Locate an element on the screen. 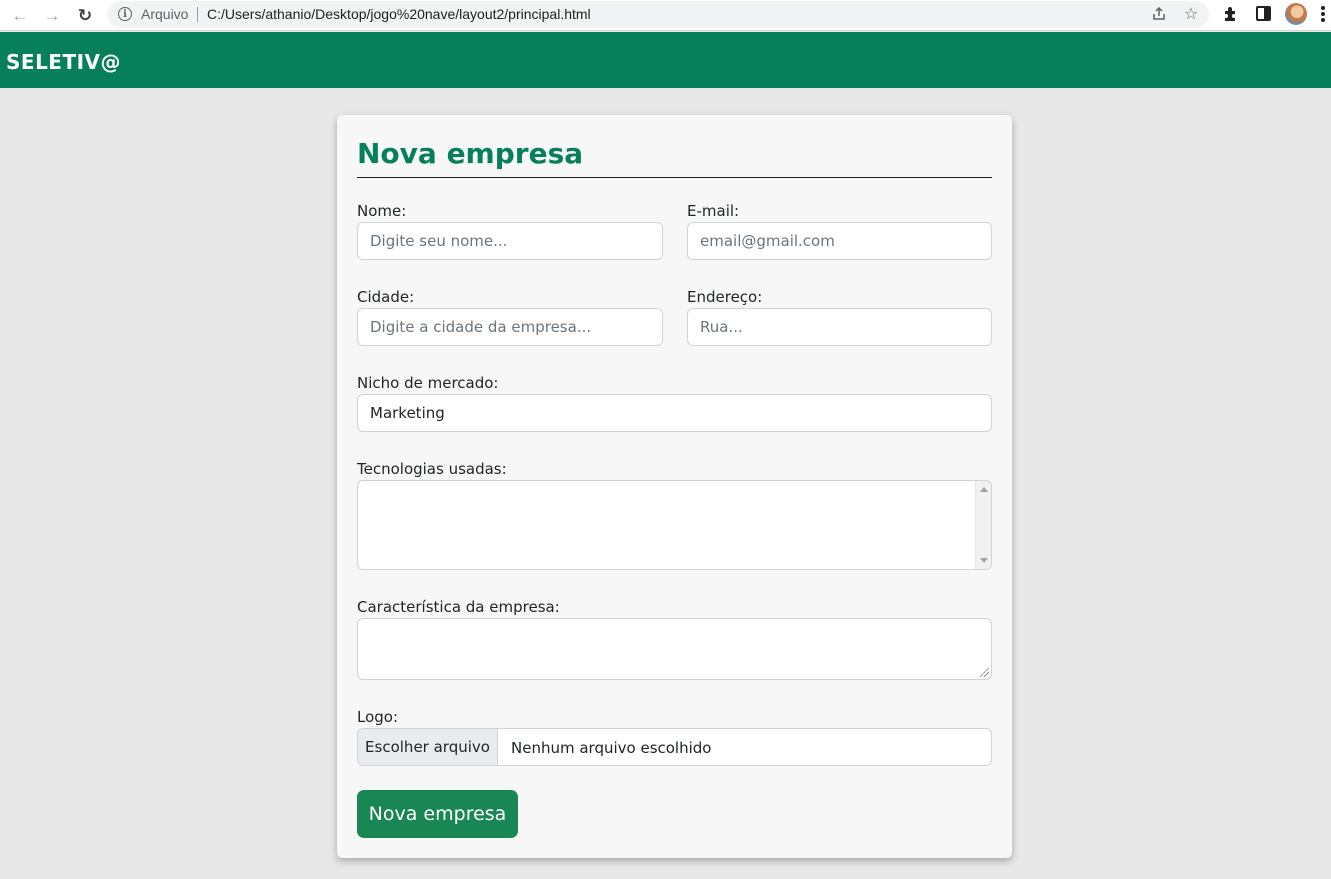 The width and height of the screenshot is (1331, 879). page-title: Nova empresa is located at coordinates (470, 153).